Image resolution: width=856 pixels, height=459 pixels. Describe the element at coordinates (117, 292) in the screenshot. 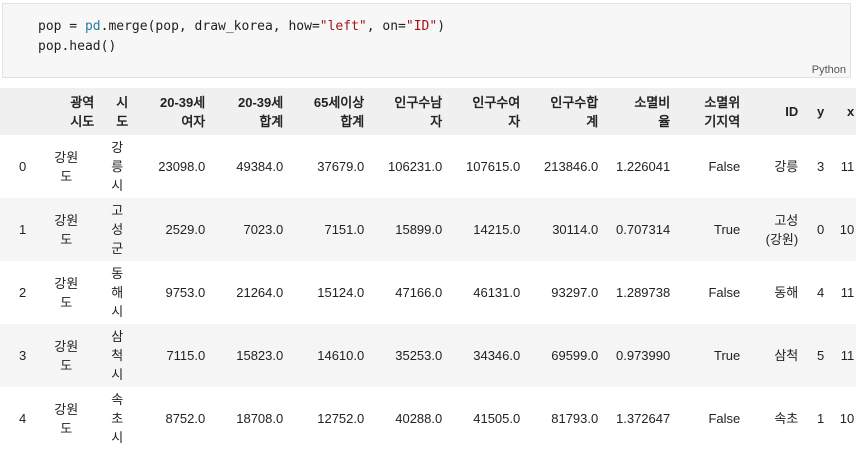

I see `cell-sido: 동해시` at that location.